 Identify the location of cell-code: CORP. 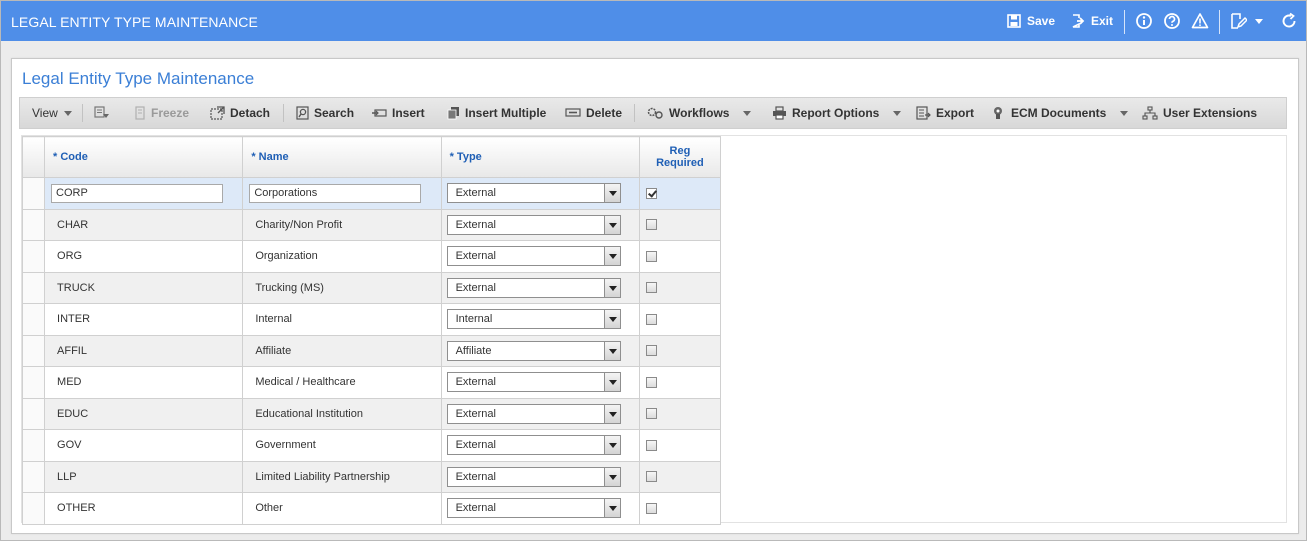
(144, 193).